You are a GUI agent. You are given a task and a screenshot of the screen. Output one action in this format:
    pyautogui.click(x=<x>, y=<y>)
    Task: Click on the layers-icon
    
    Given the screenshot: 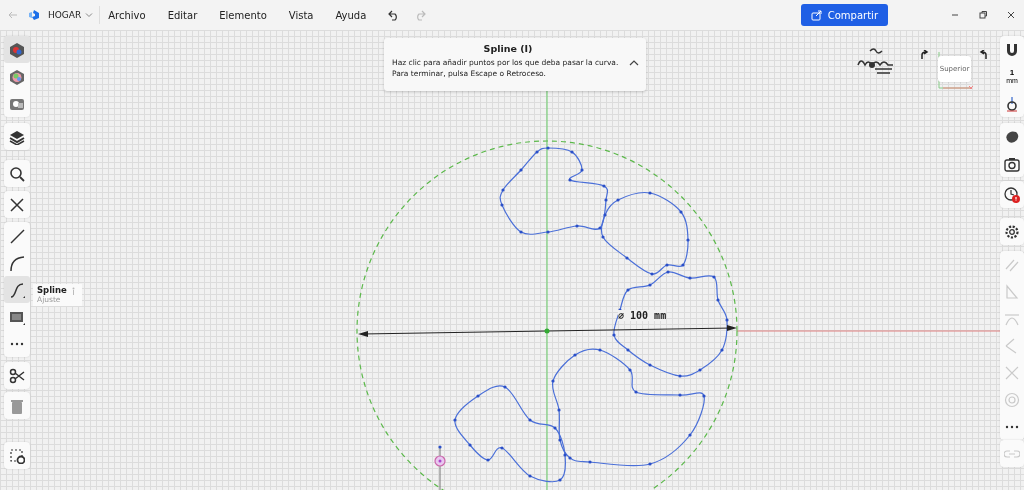 What is the action you would take?
    pyautogui.click(x=17, y=136)
    